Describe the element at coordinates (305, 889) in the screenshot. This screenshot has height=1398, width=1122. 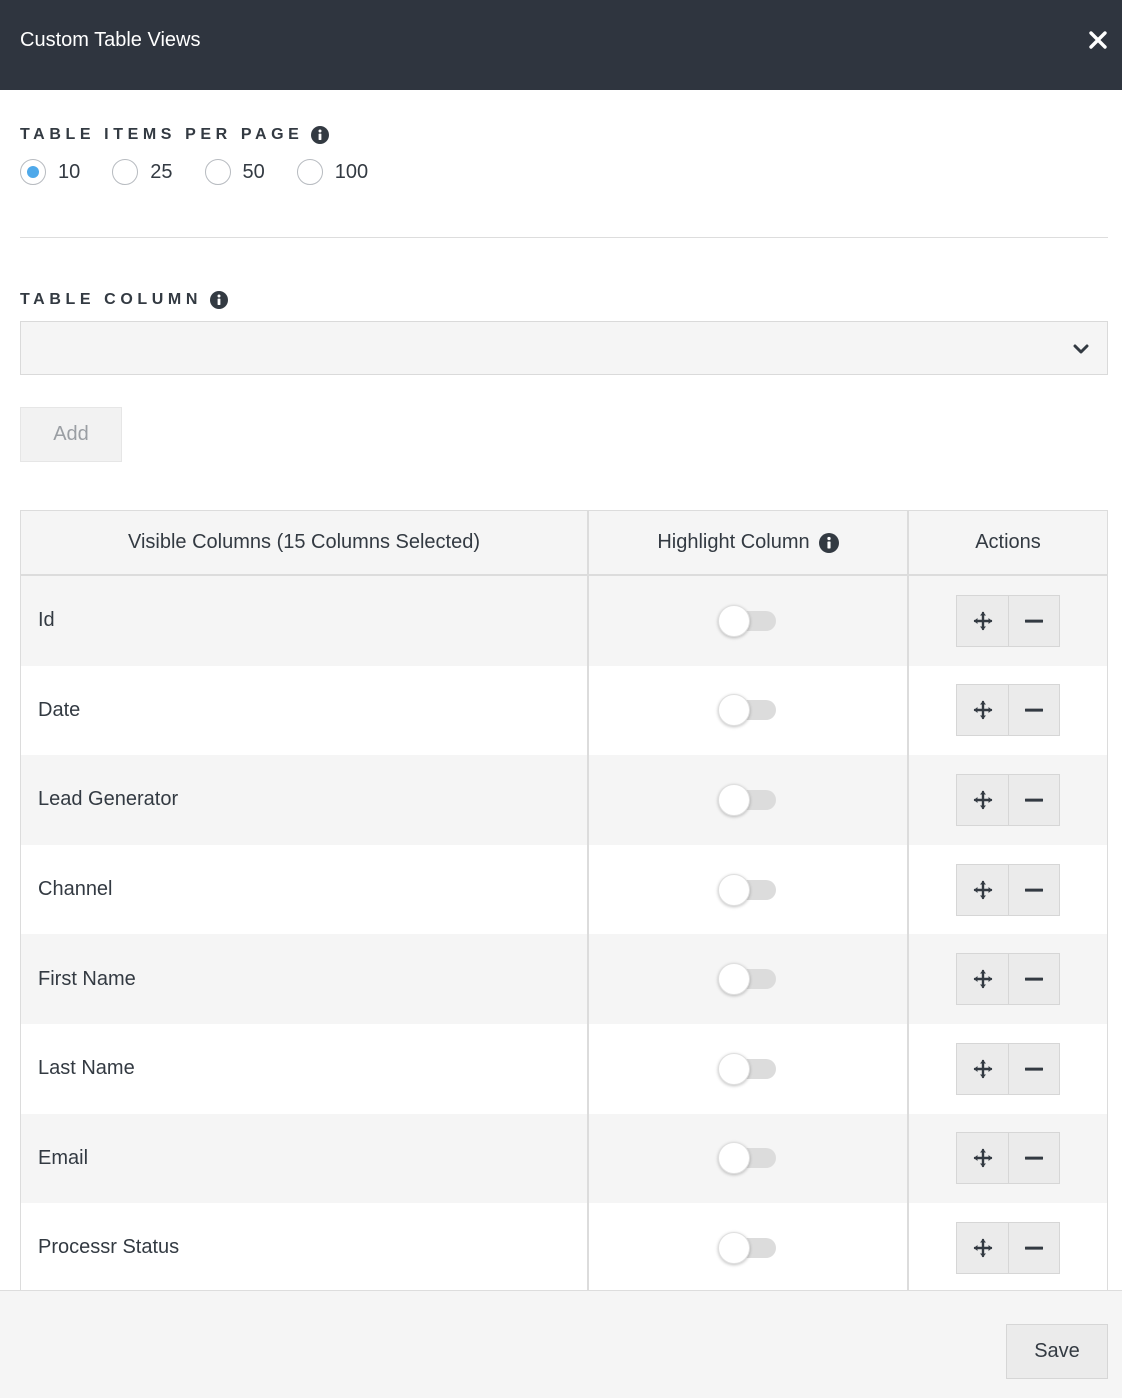
I see `column-name: Channel` at that location.